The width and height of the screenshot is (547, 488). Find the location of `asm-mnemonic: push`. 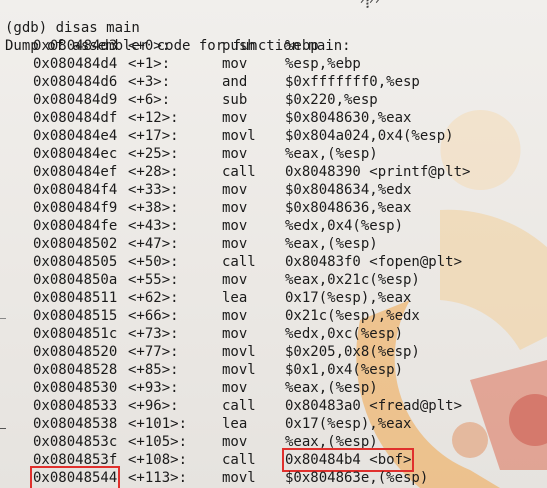

asm-mnemonic: push is located at coordinates (239, 46).